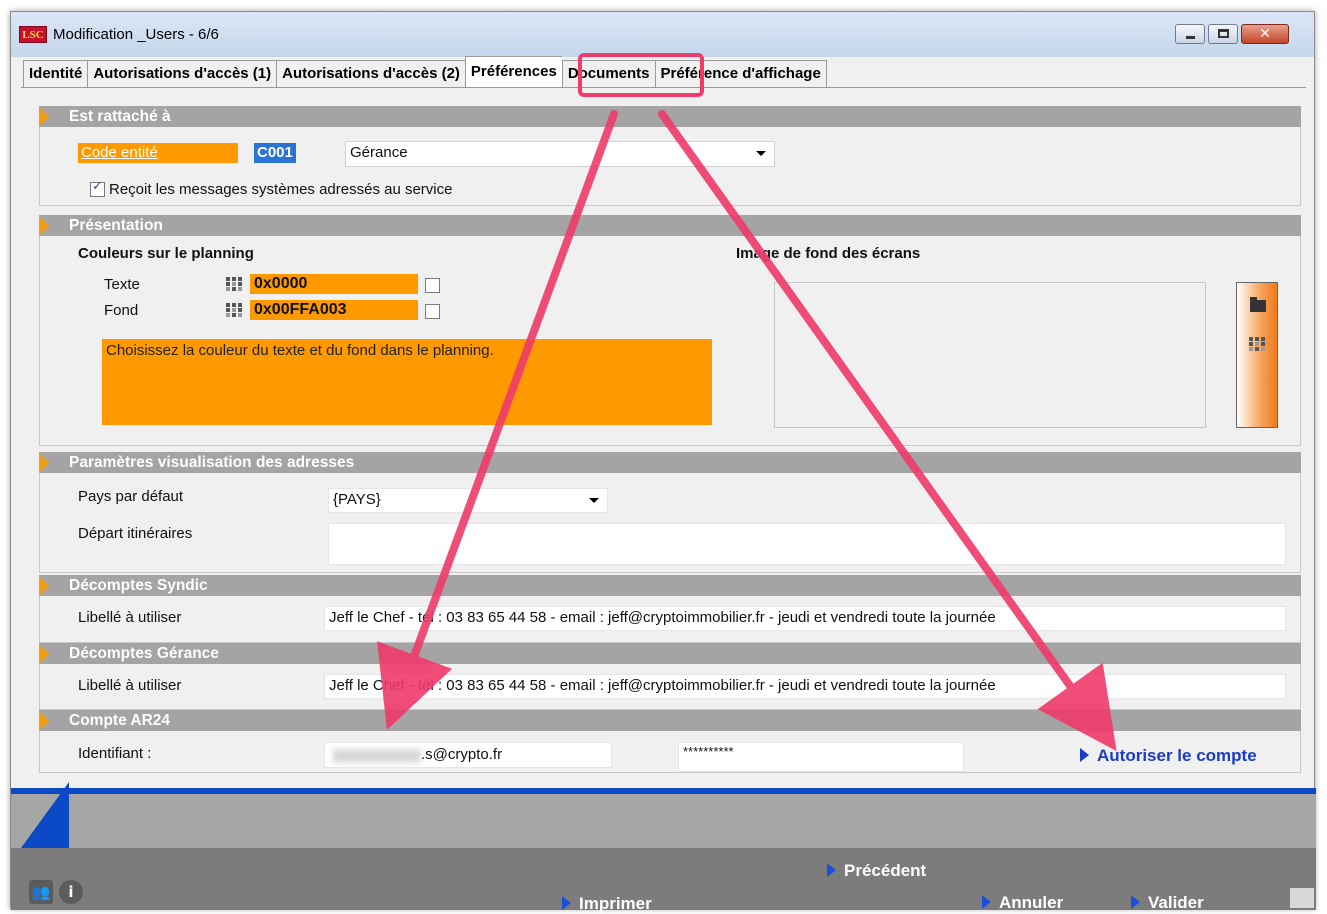 The height and width of the screenshot is (914, 1327). I want to click on footer-bar: Précédent Imprimer Annuler Valider 👥 i, so click(663, 880).